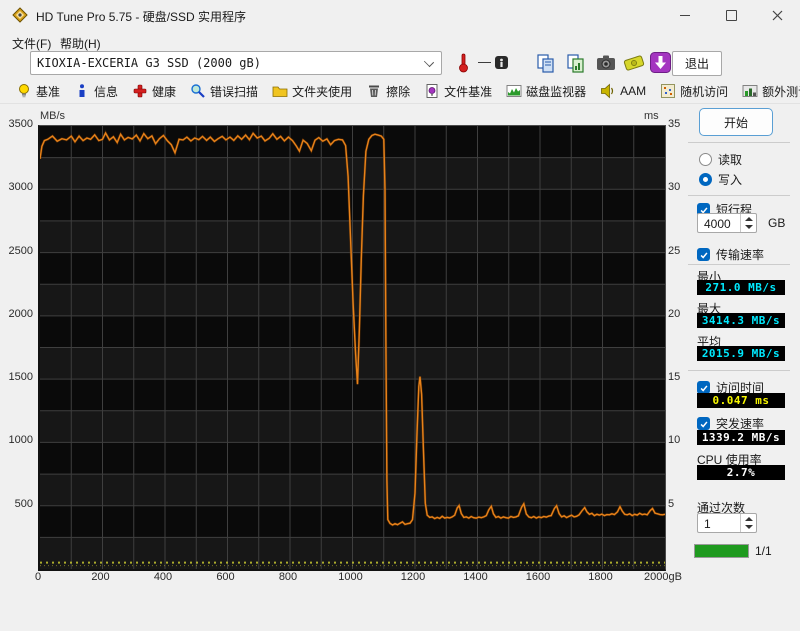 This screenshot has width=800, height=631. Describe the element at coordinates (429, 62) in the screenshot. I see `chevron-down-icon` at that location.